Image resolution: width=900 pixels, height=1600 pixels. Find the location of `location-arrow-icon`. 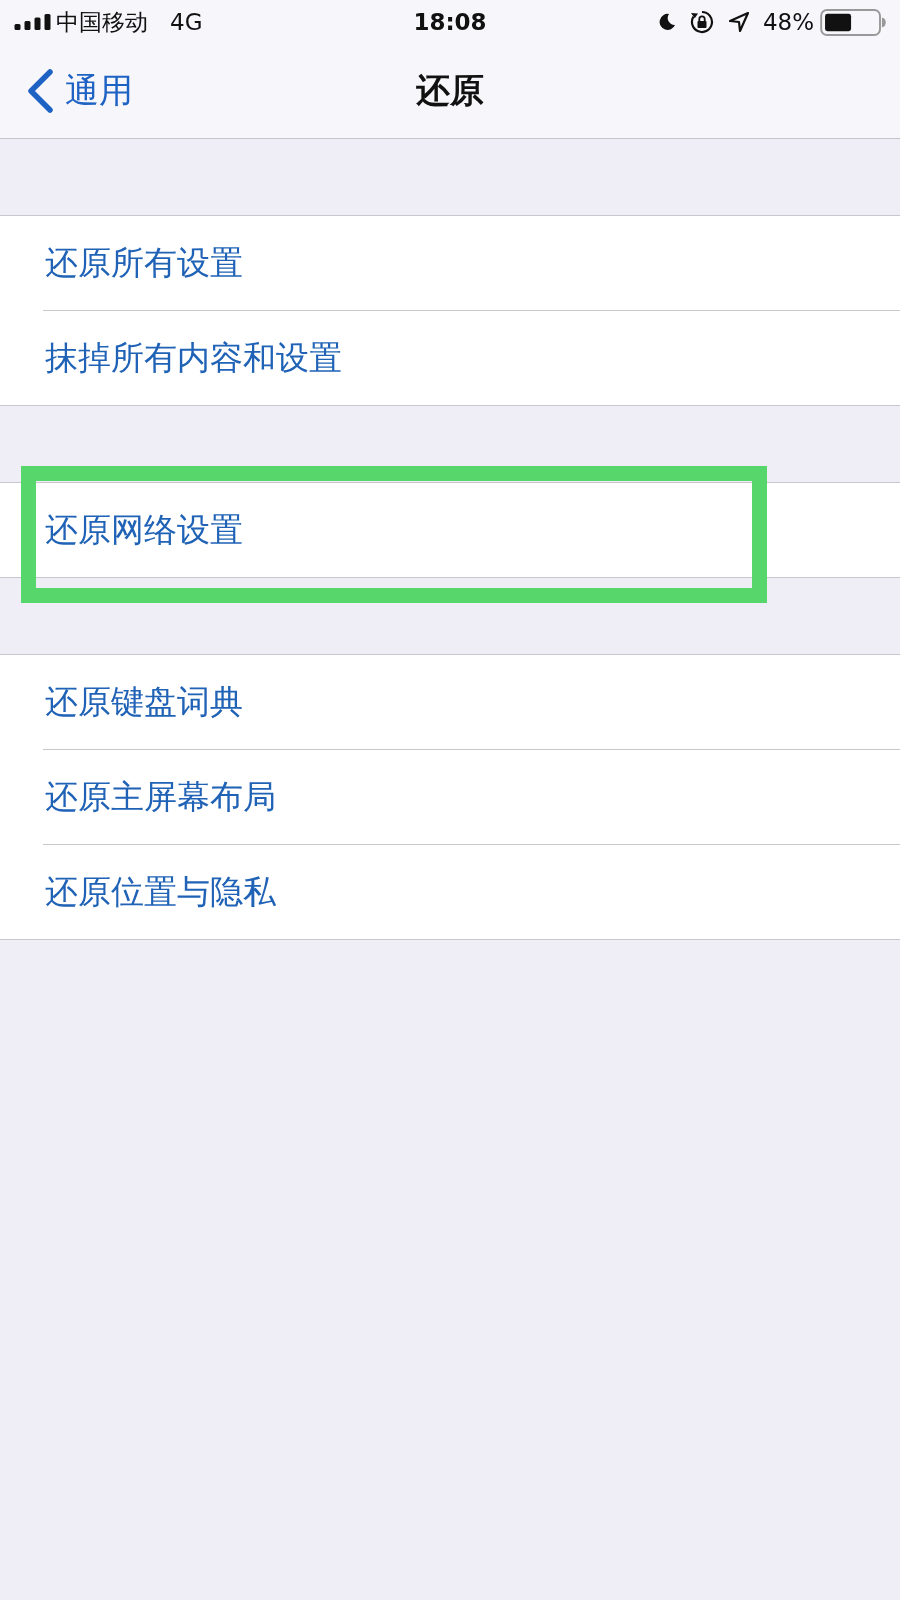

location-arrow-icon is located at coordinates (738, 22).